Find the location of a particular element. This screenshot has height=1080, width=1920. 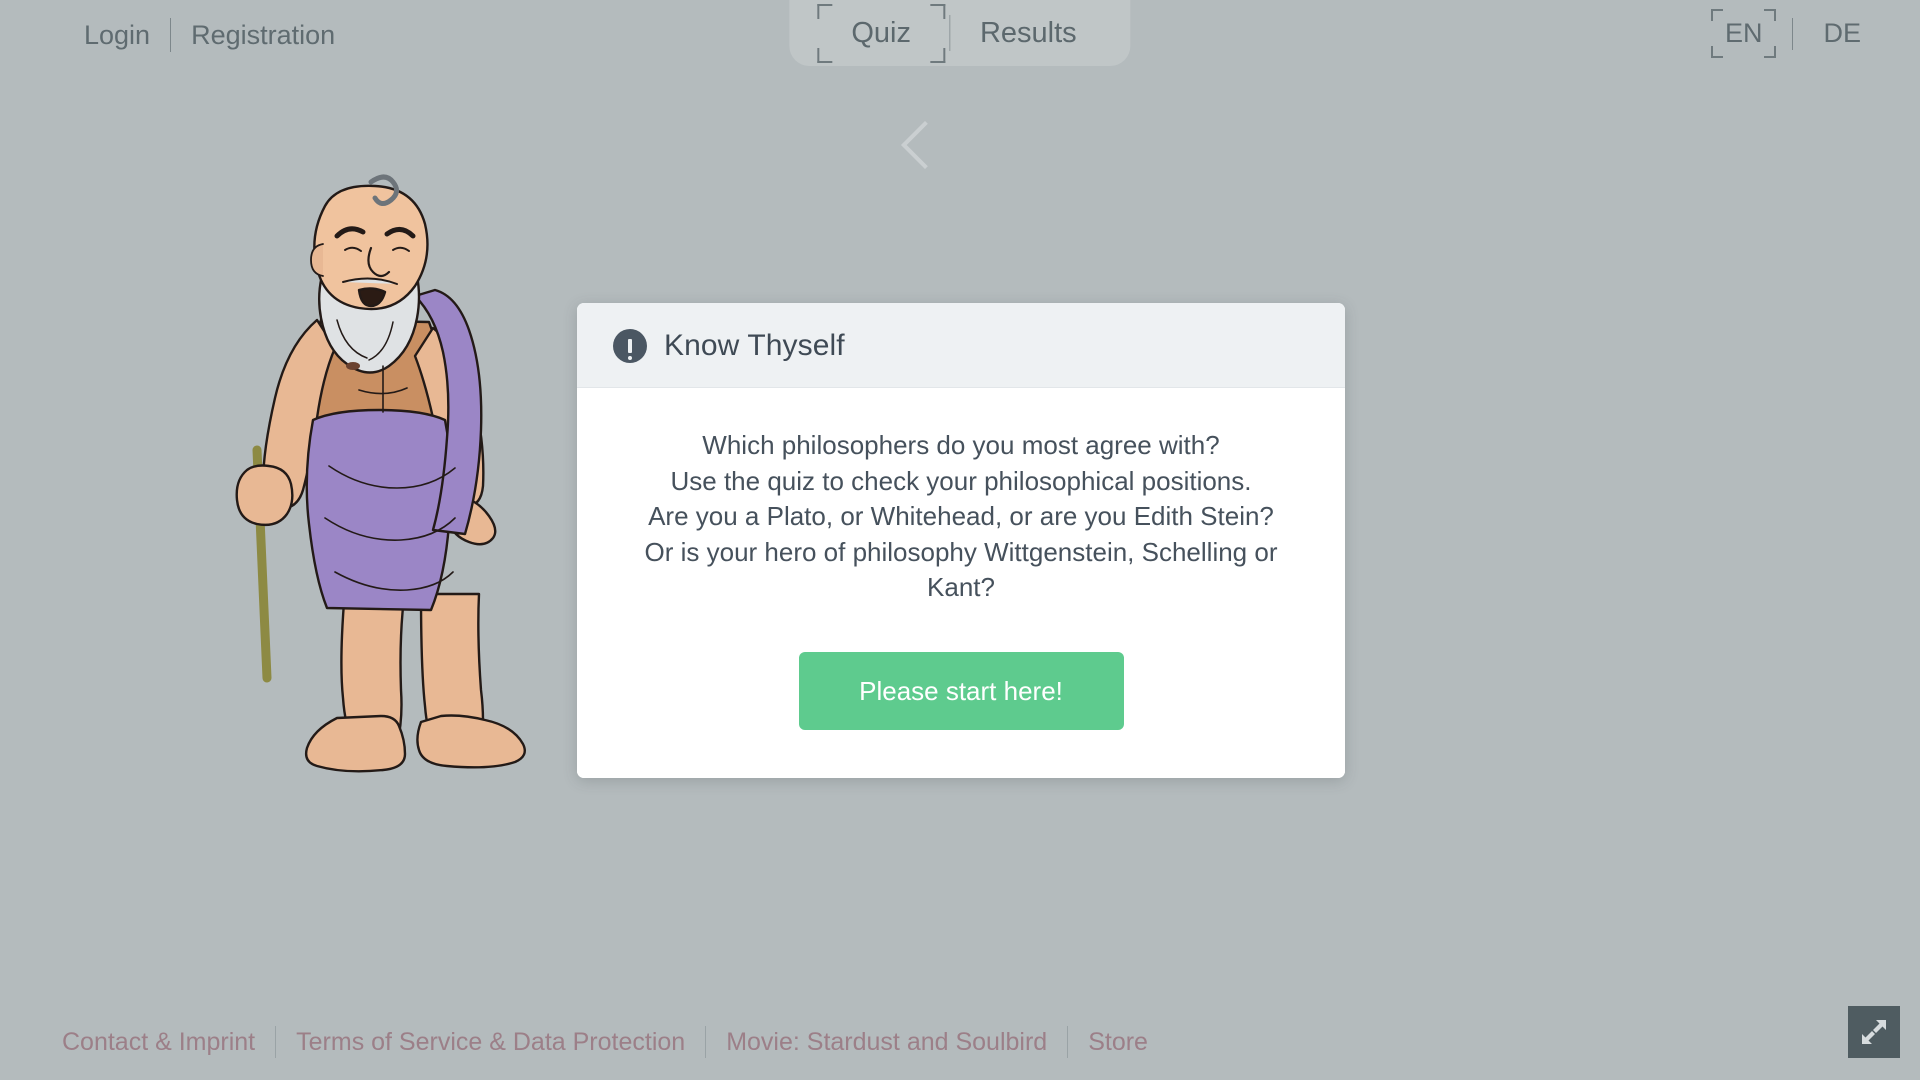

language-option-en-label: EN is located at coordinates (1743, 33).